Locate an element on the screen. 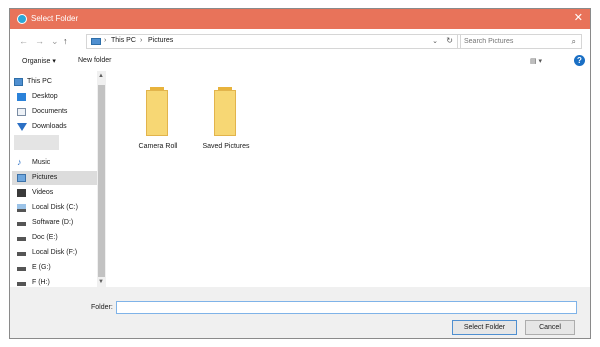  sidebar-item-desktop: Desktop is located at coordinates (58, 97).